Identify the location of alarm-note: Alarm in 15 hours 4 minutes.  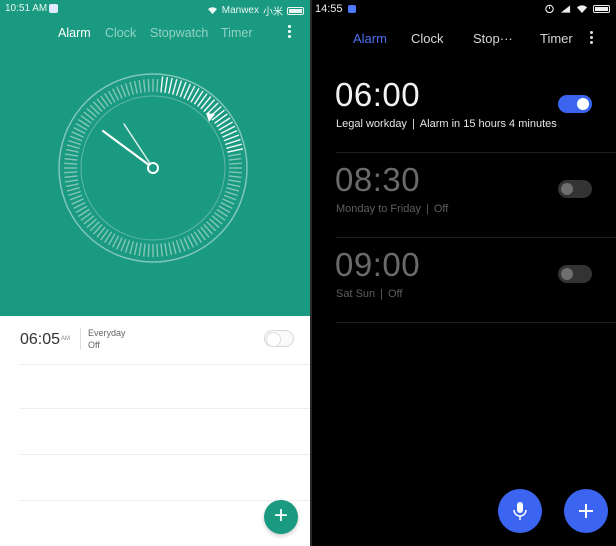
(488, 124).